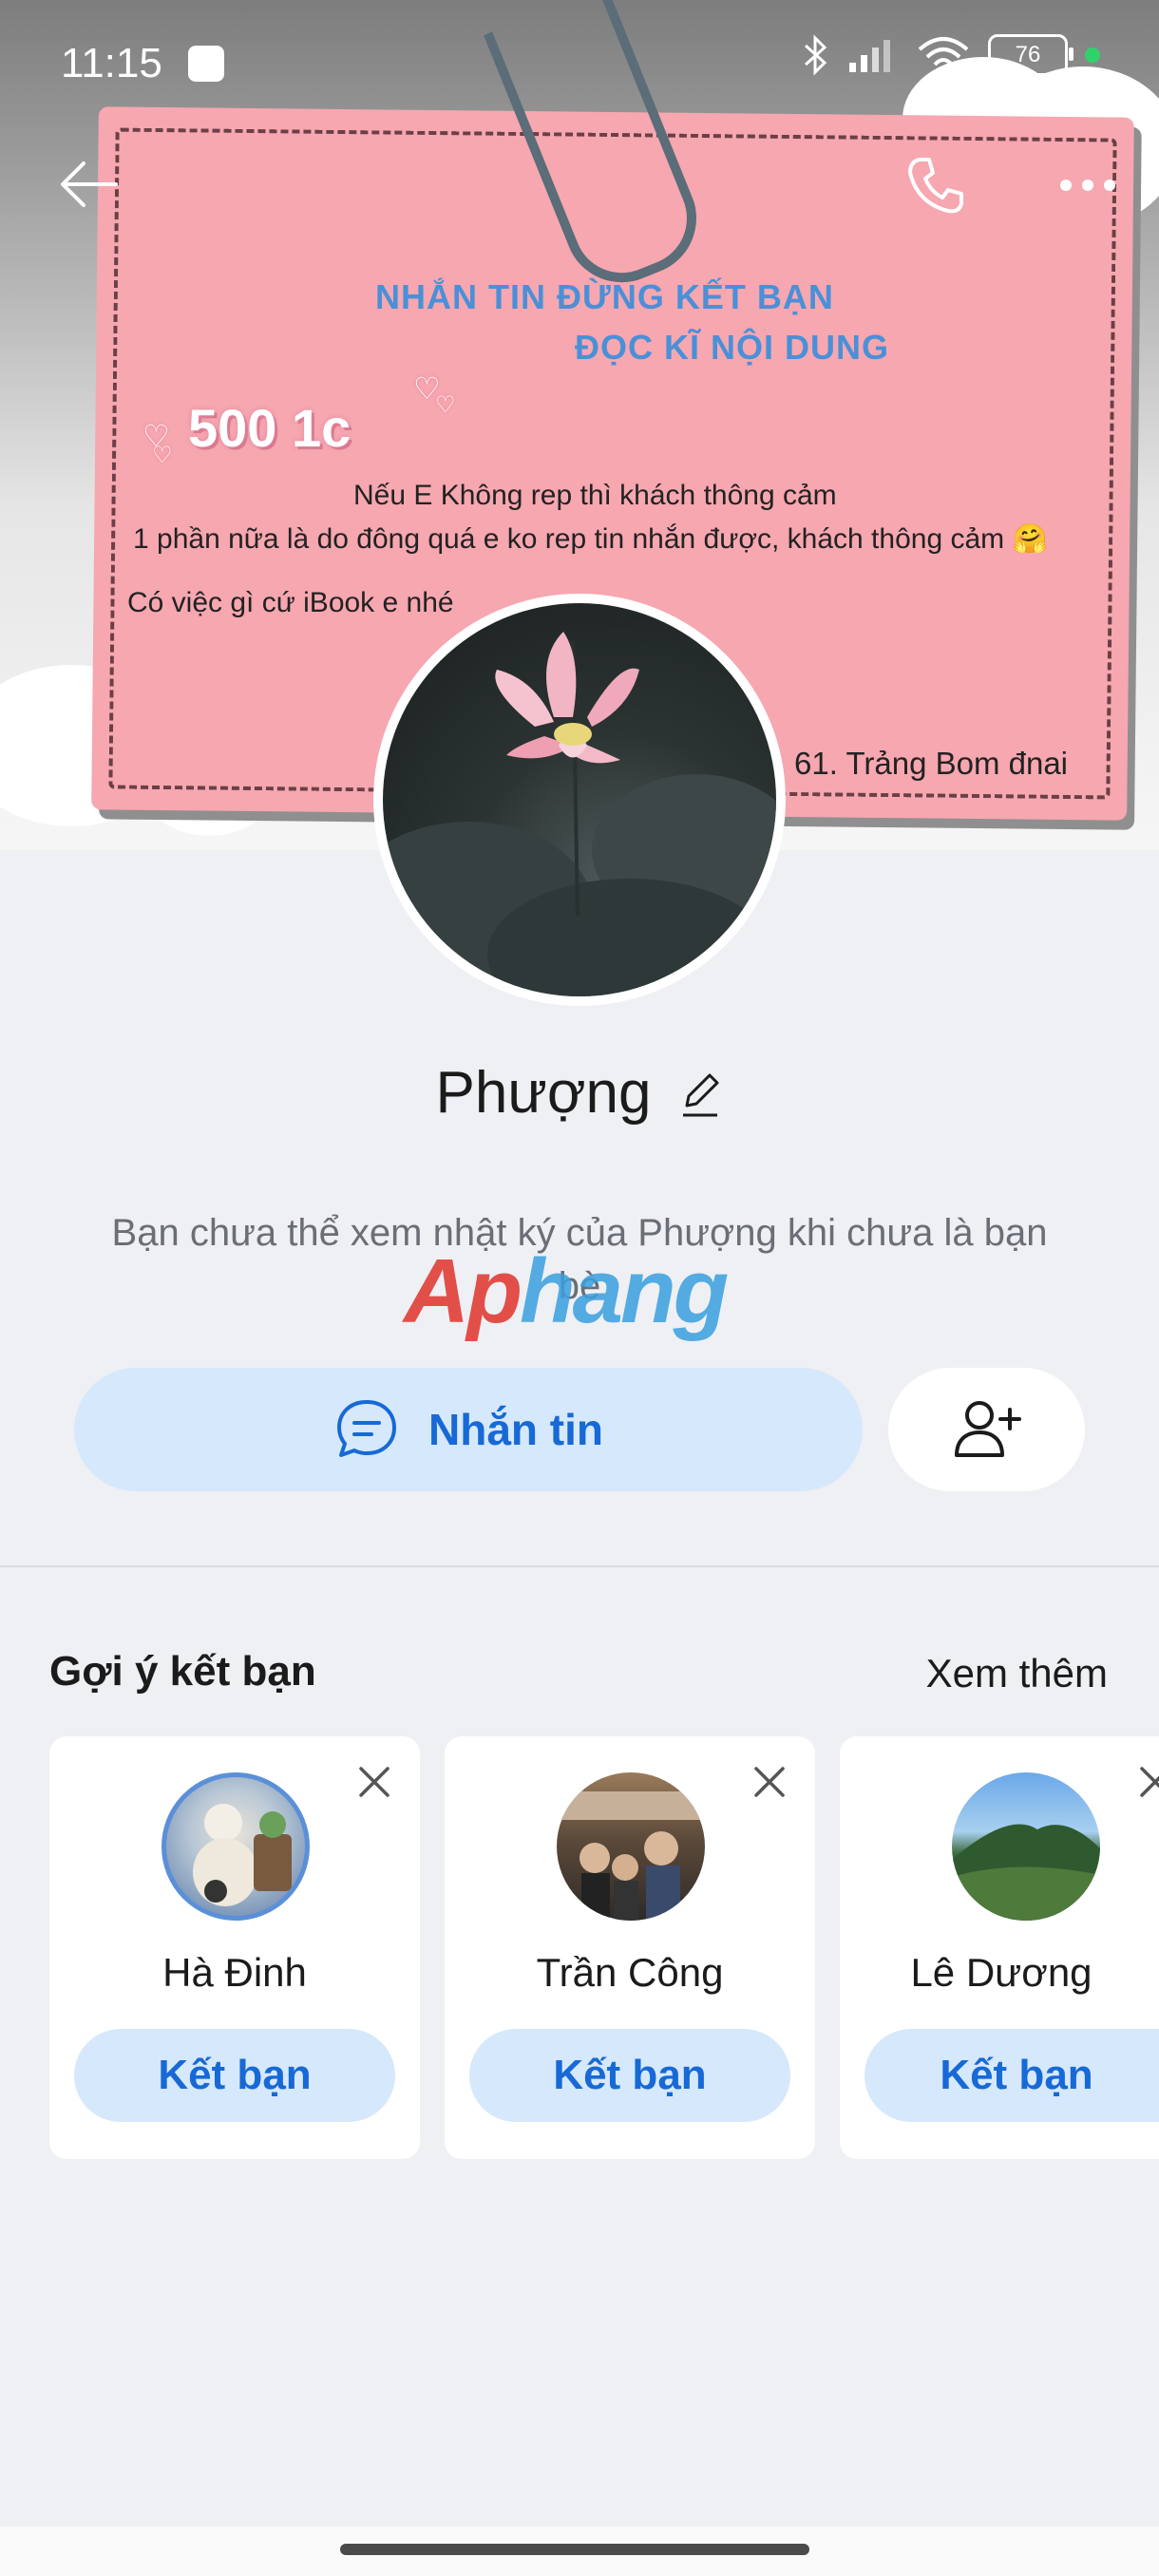  Describe the element at coordinates (595, 495) in the screenshot. I see `note-text: Nếu E Không rep thì khách thông cảm` at that location.